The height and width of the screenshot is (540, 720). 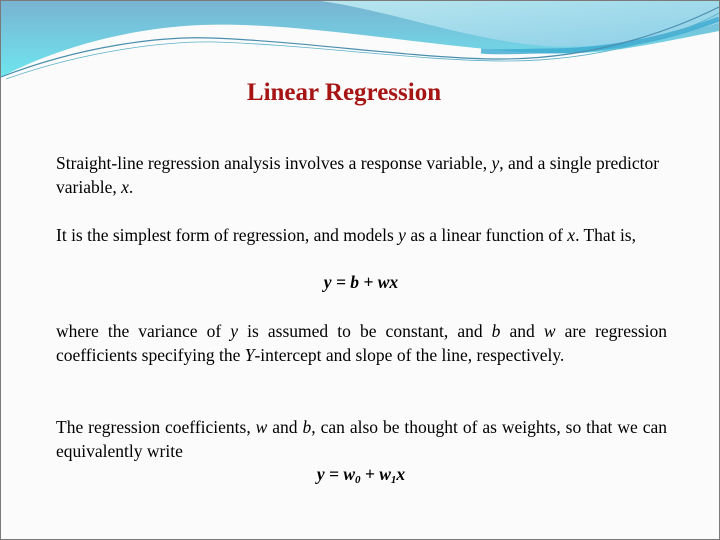 I want to click on variable-b: b, so click(x=307, y=427).